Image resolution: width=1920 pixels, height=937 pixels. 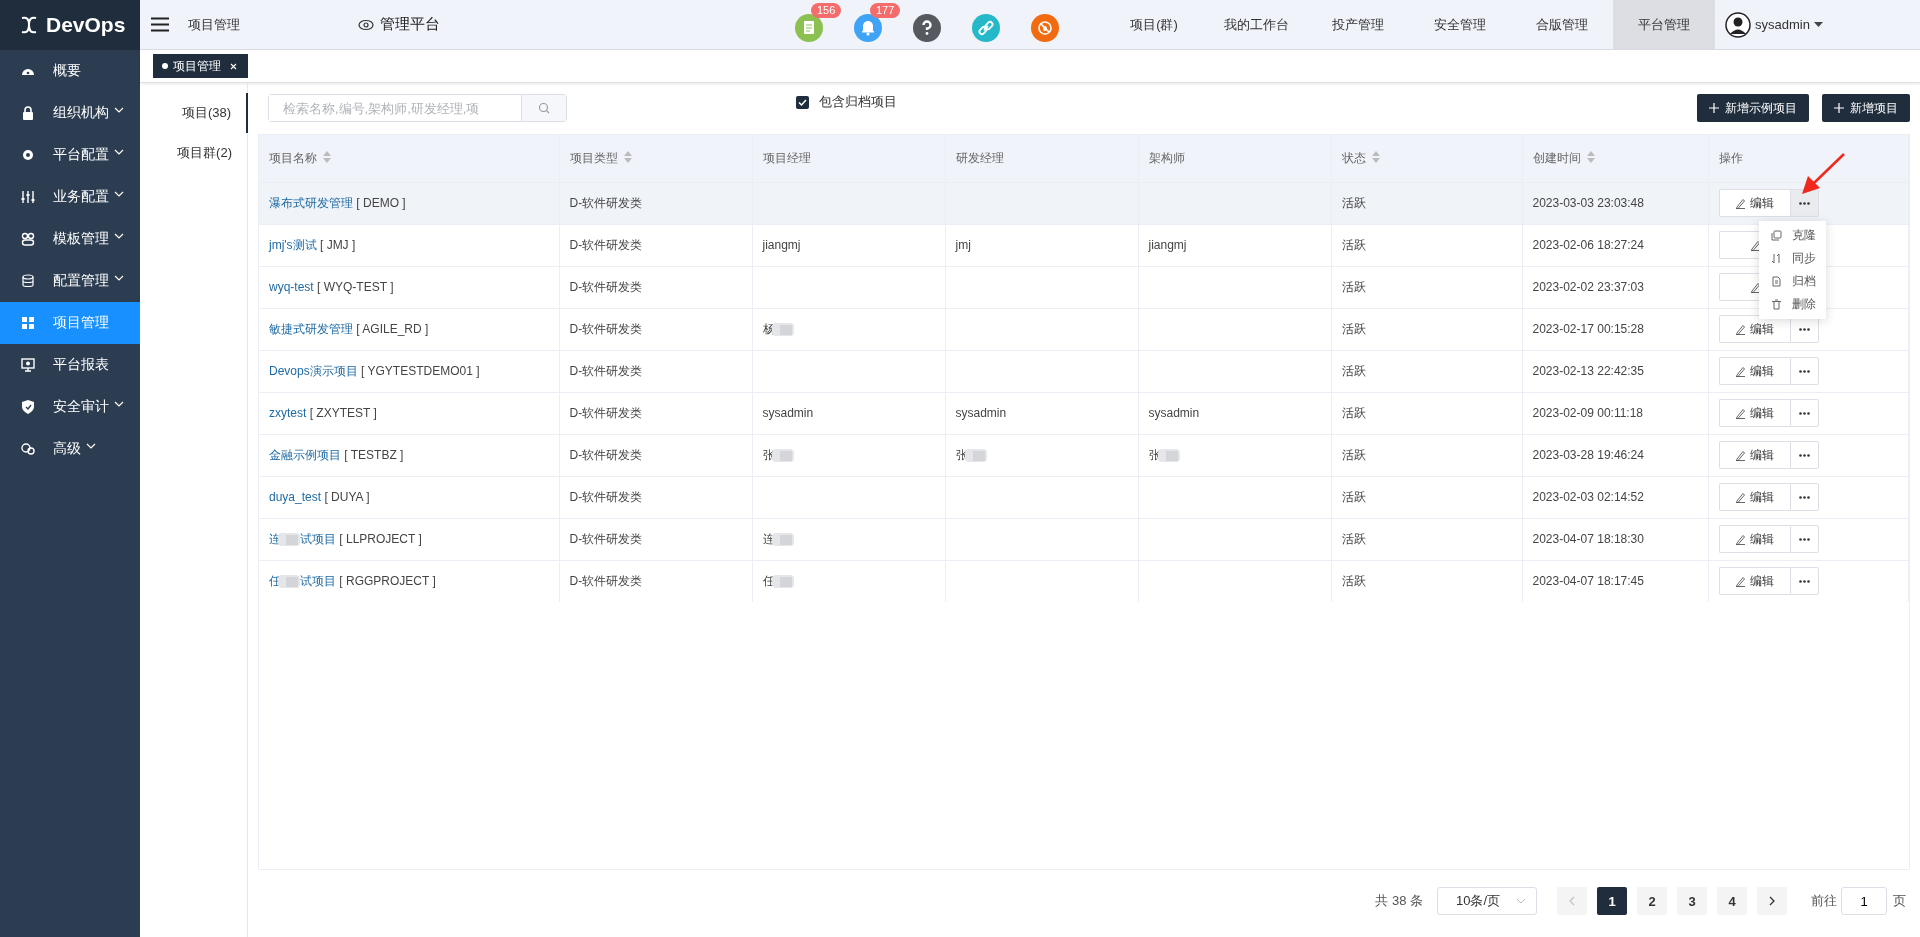 I want to click on platform-title: 管理平台, so click(x=410, y=24).